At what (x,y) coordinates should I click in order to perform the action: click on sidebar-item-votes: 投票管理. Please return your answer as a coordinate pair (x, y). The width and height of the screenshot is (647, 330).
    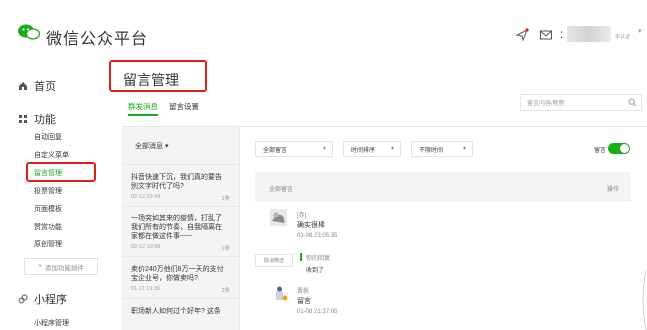
    Looking at the image, I should click on (48, 191).